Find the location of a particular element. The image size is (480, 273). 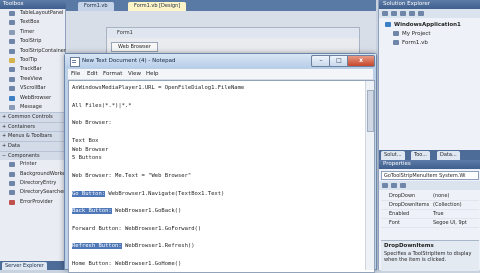

toolbox-item-label: DirectoryEntry is located at coordinates (38, 183).